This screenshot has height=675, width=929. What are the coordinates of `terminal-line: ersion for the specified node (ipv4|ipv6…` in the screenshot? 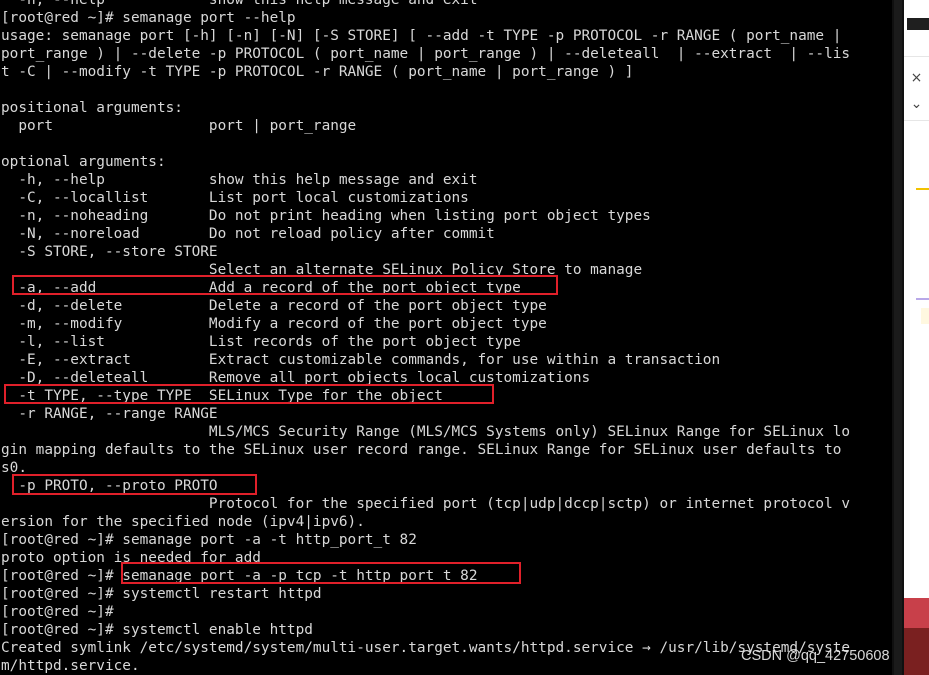 It's located at (183, 522).